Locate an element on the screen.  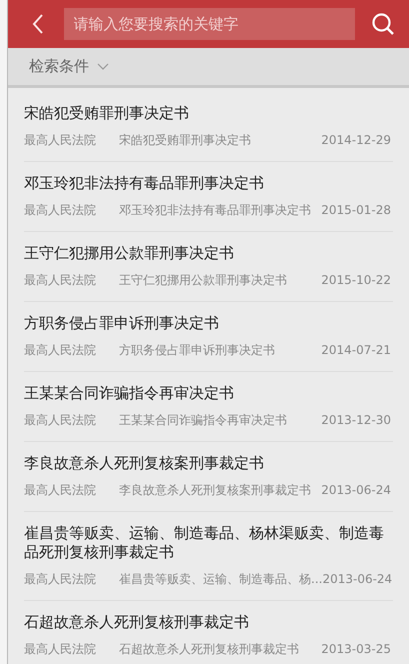
result-title: 王某某合同诈骗指令再审决定书 is located at coordinates (207, 393).